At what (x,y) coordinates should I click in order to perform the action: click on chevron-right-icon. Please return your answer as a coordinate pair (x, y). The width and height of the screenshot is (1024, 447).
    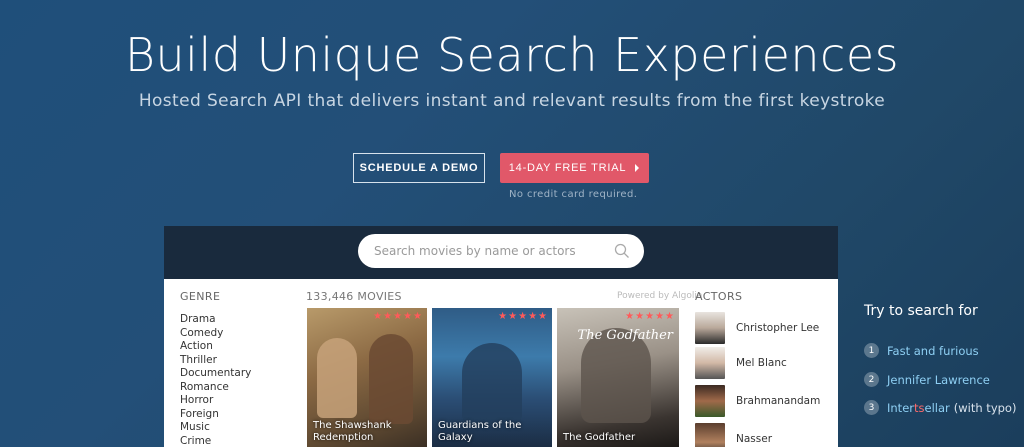
    Looking at the image, I should click on (637, 168).